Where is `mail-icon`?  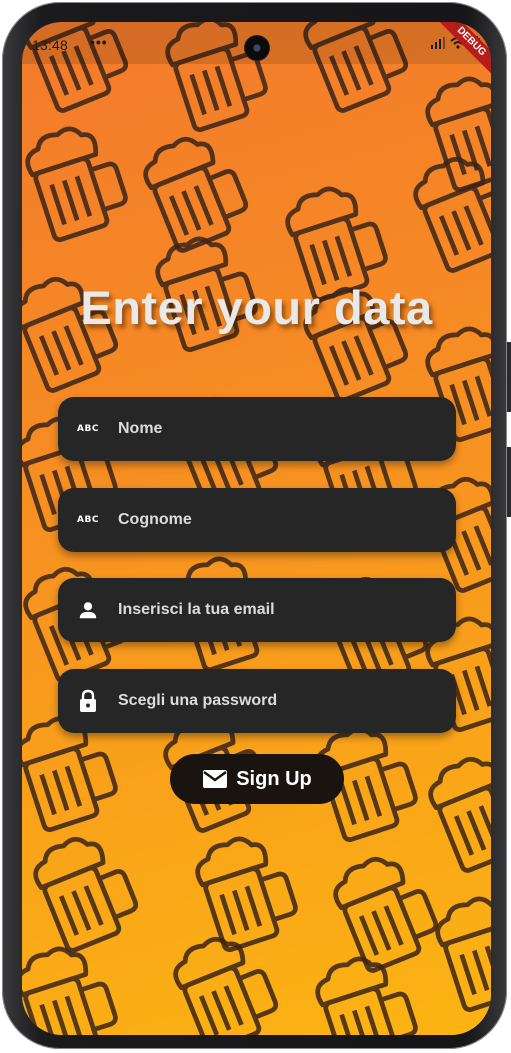
mail-icon is located at coordinates (215, 779).